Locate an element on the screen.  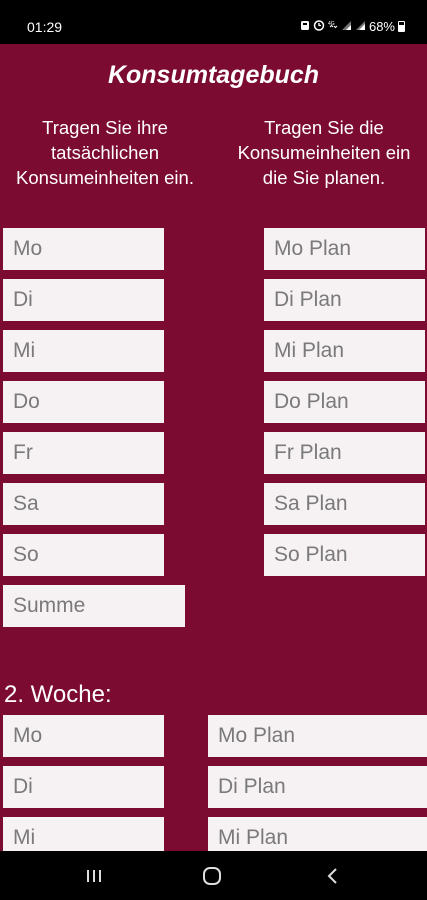
home-icon is located at coordinates (212, 876).